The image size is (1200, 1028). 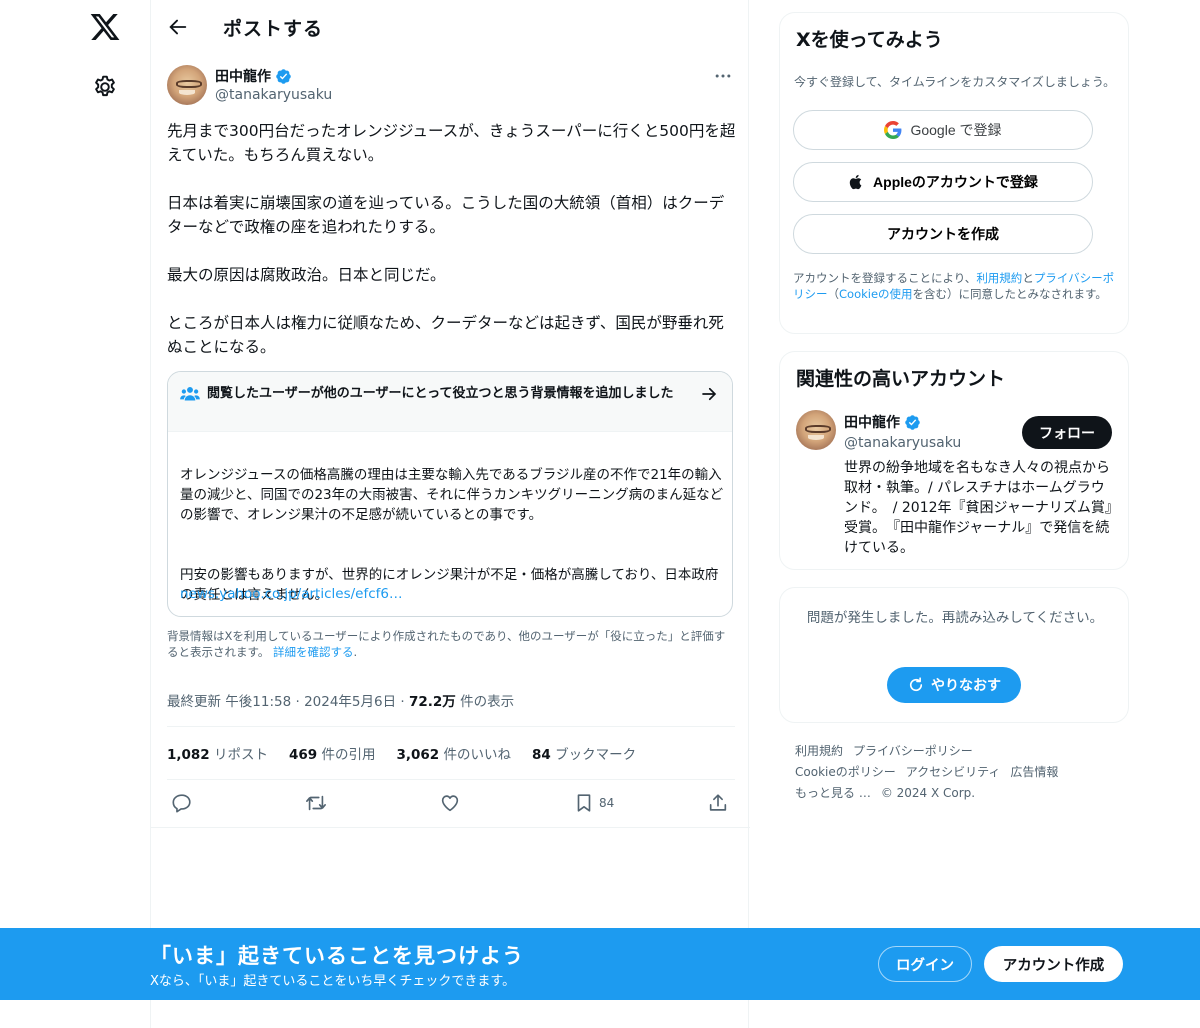 I want to click on stat-label: 件のいいね, so click(x=475, y=755).